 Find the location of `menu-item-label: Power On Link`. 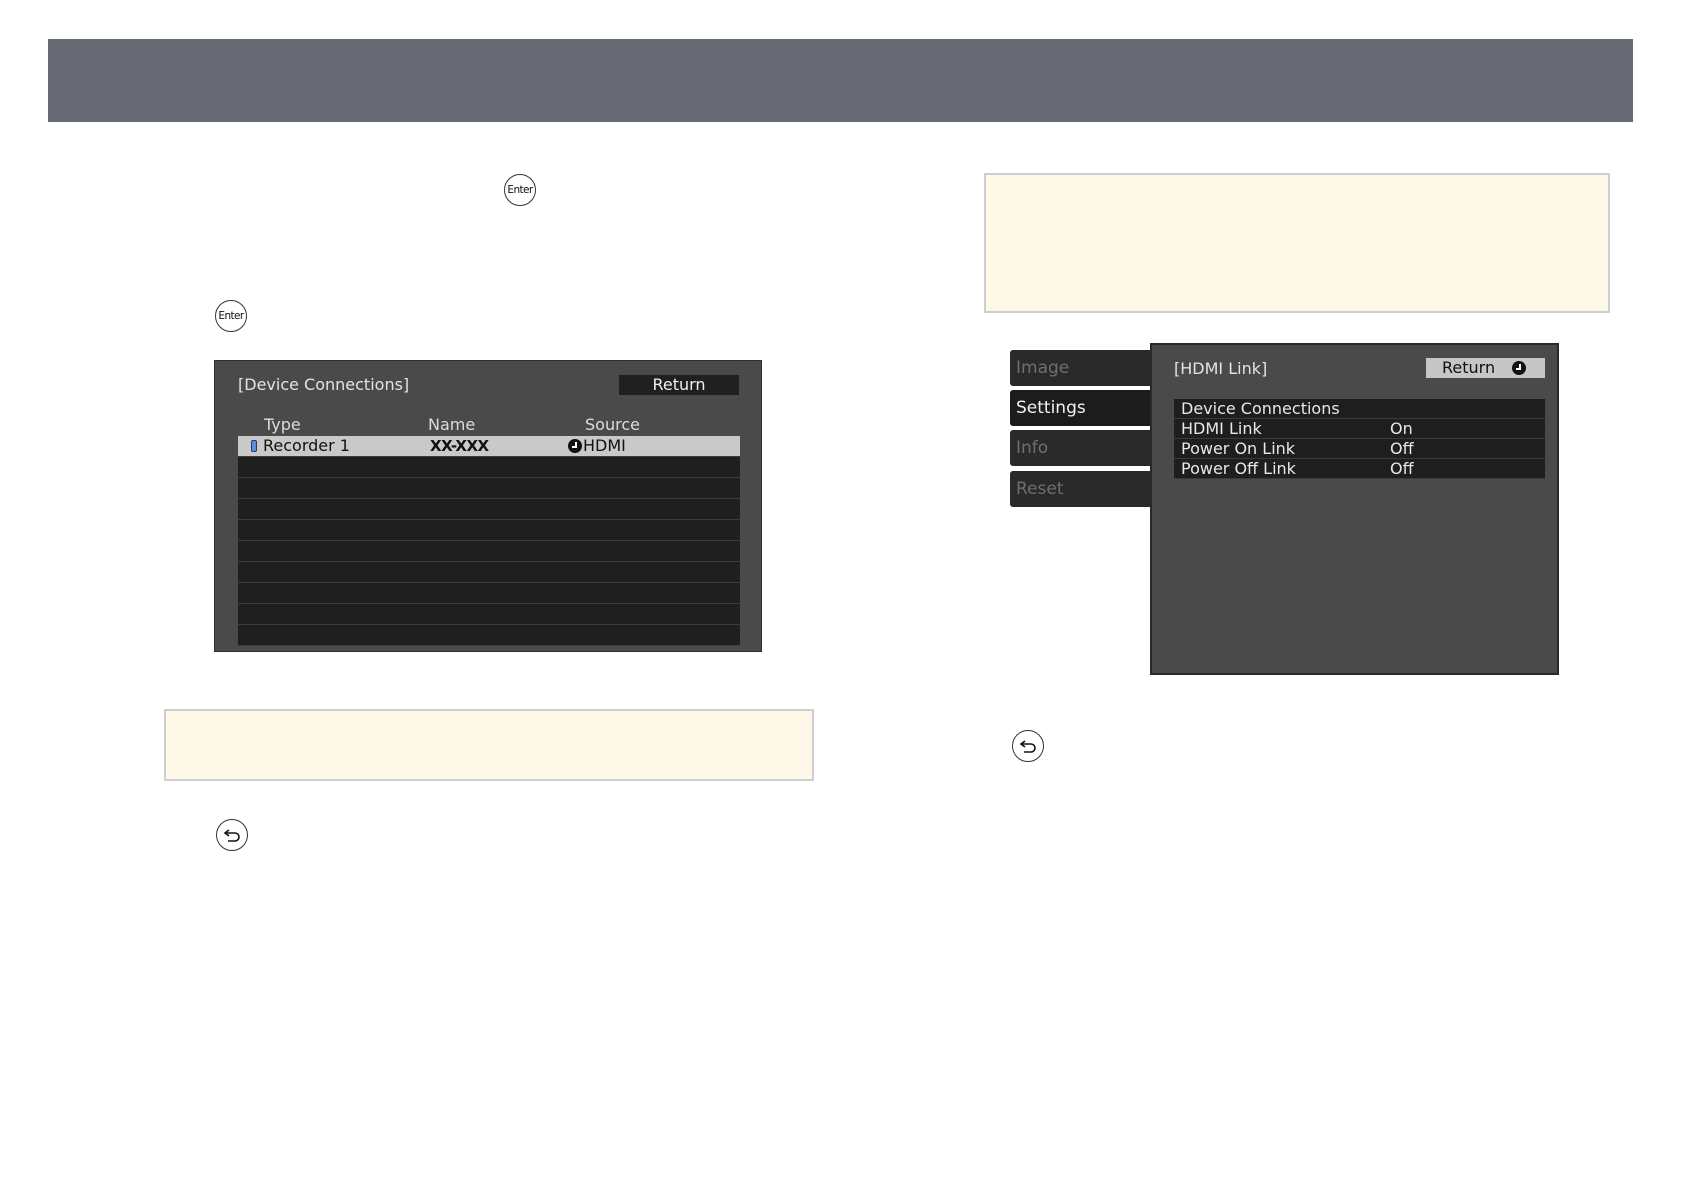

menu-item-label: Power On Link is located at coordinates (1238, 448).